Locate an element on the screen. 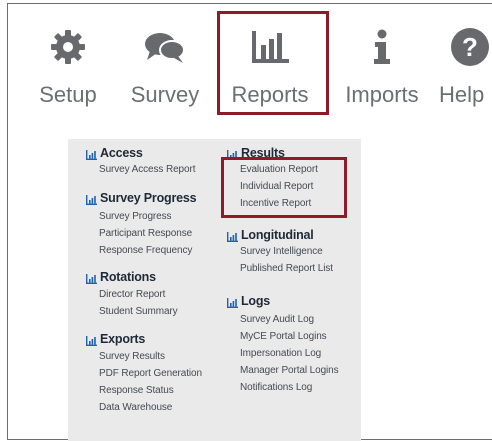 The height and width of the screenshot is (441, 492). menu-section-logs: Logs is located at coordinates (248, 301).